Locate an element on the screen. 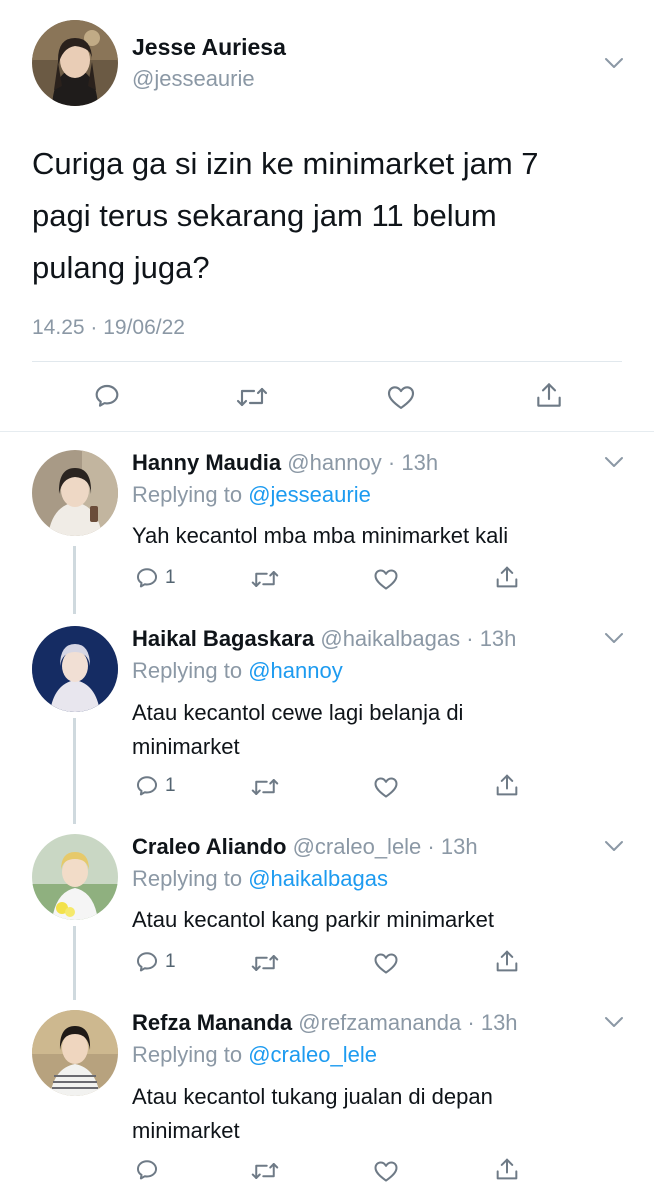 The height and width of the screenshot is (1200, 654). author-handle: @refzamananda is located at coordinates (379, 1022).